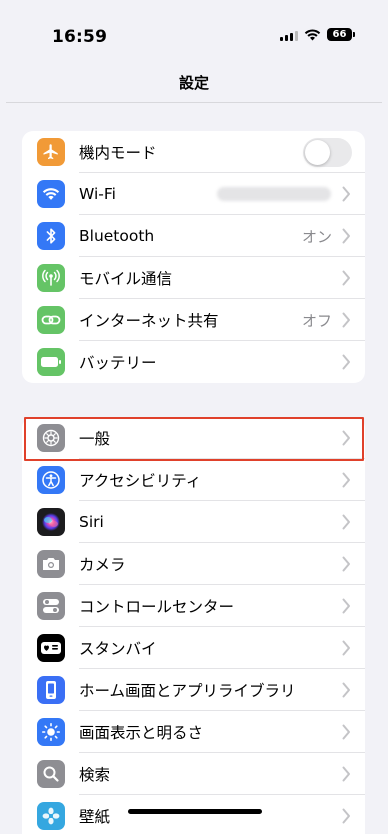 The width and height of the screenshot is (388, 834). What do you see at coordinates (95, 775) in the screenshot?
I see `settings-row-label: 検索` at bounding box center [95, 775].